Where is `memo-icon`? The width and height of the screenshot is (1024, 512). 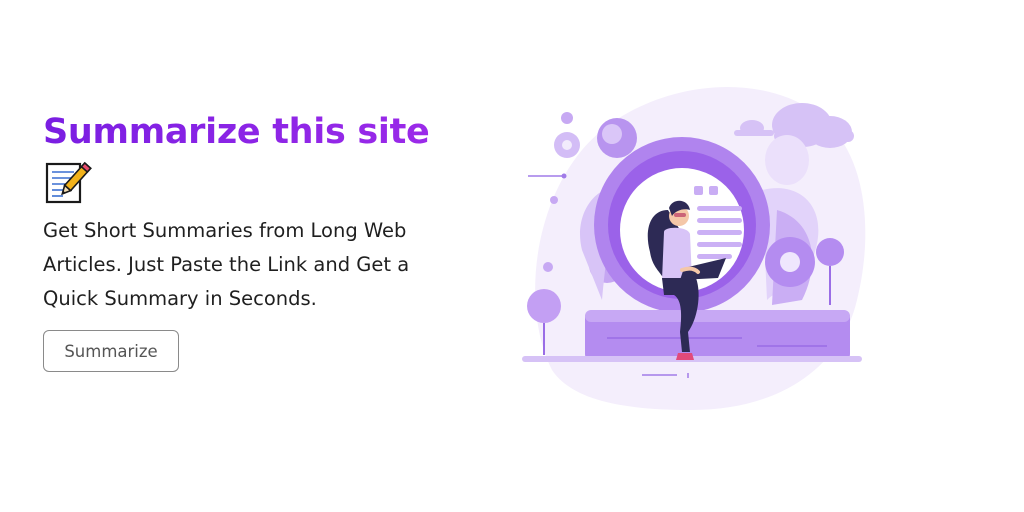
memo-icon is located at coordinates (68, 182).